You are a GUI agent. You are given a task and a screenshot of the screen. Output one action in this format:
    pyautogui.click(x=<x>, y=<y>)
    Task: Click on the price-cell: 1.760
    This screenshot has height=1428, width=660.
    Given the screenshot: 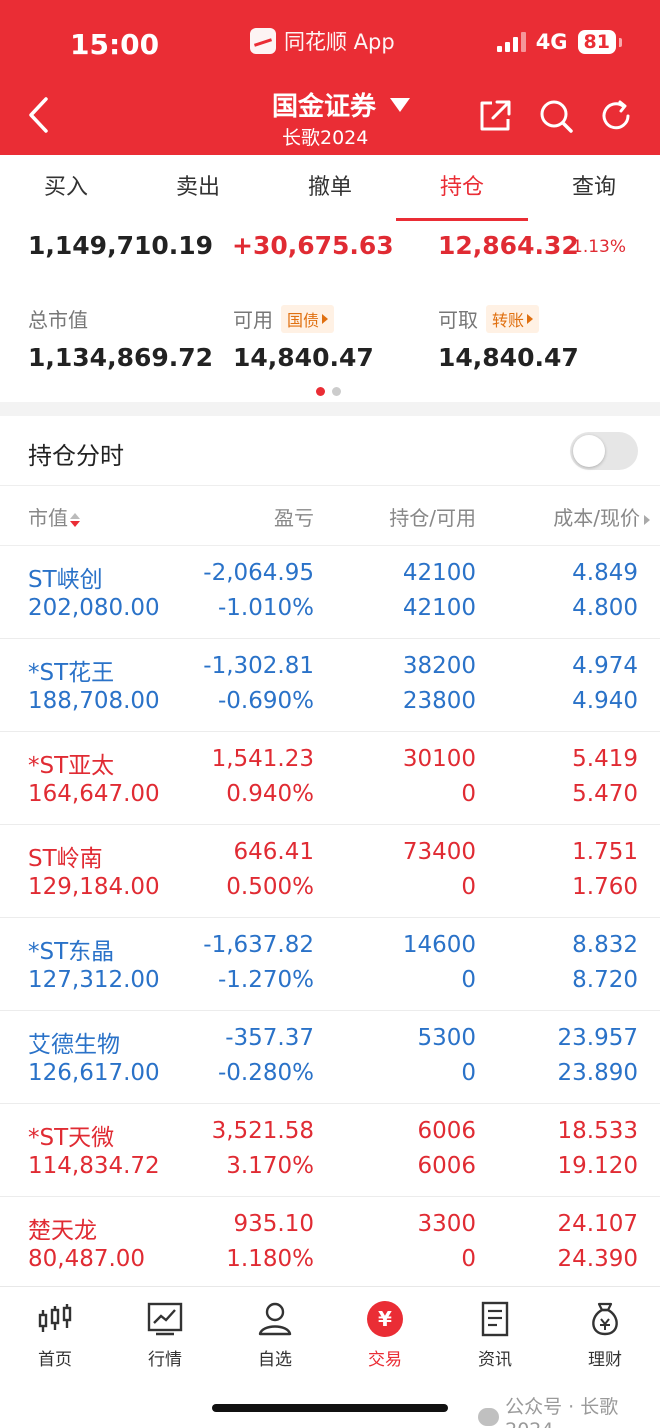 What is the action you would take?
    pyautogui.click(x=605, y=887)
    